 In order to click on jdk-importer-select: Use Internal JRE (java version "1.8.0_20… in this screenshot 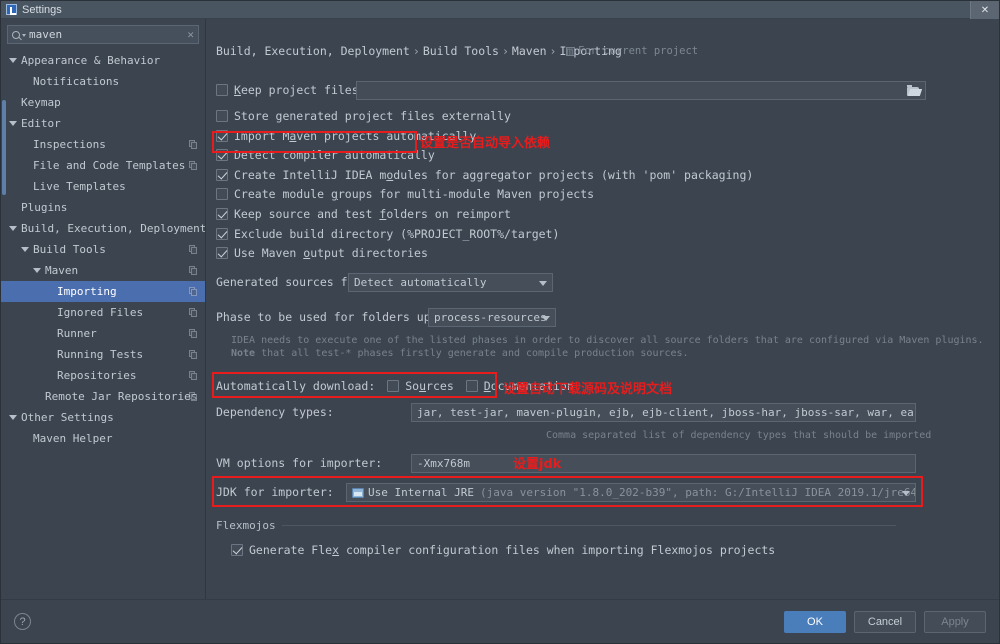, I will do `click(631, 492)`.